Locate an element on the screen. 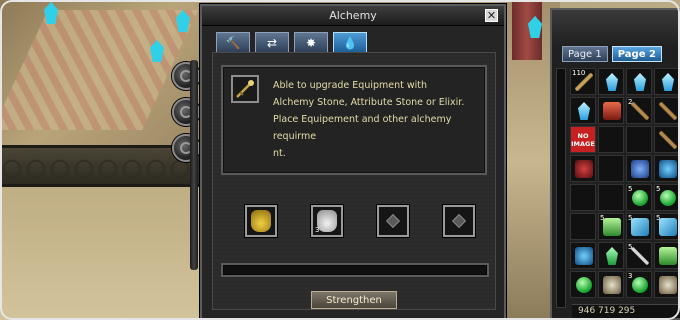 The width and height of the screenshot is (680, 320). tab-sparkle: ✸ is located at coordinates (311, 42).